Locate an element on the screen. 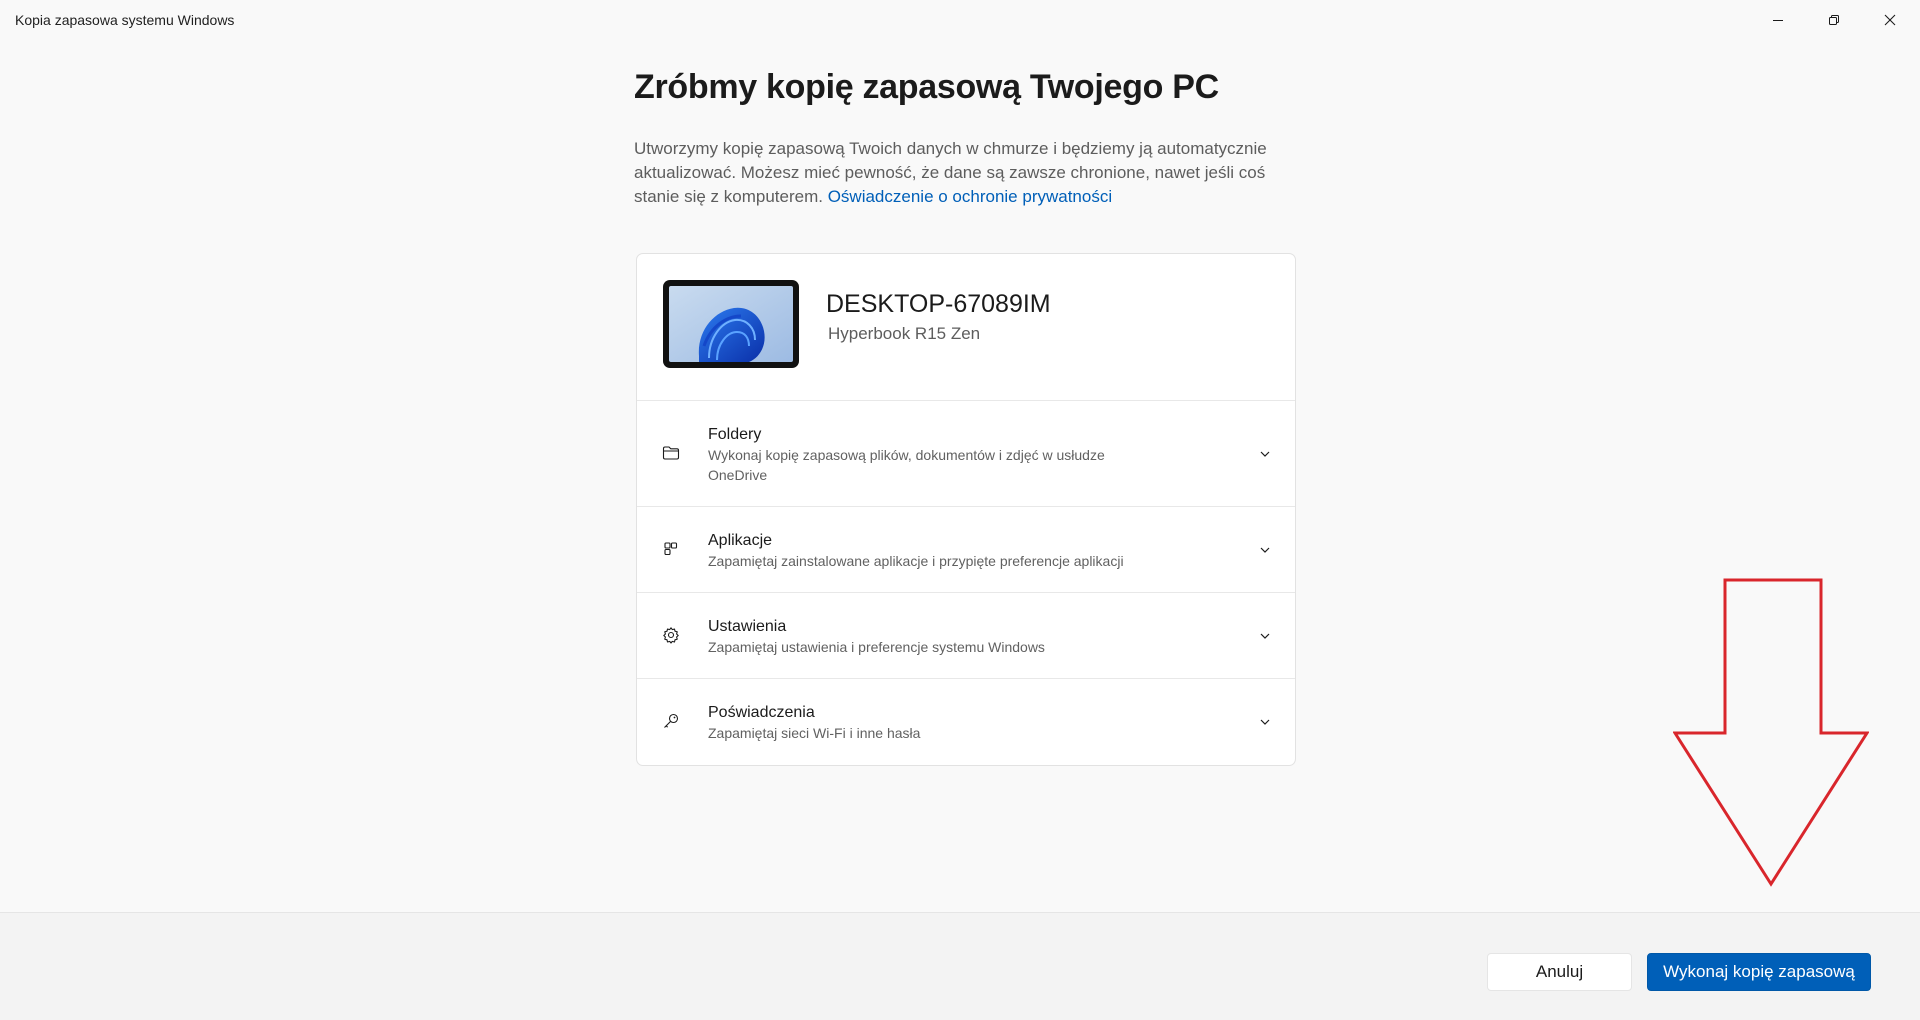  annotation-arrow-icon is located at coordinates (1771, 732).